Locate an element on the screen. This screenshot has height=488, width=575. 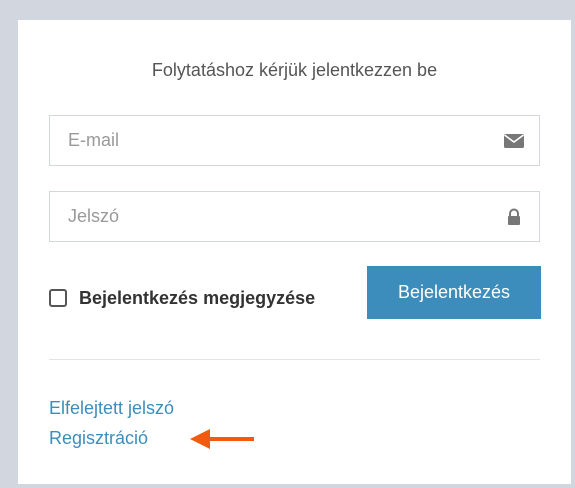
remember-me: Bejelentkezés megjegyzése is located at coordinates (182, 298).